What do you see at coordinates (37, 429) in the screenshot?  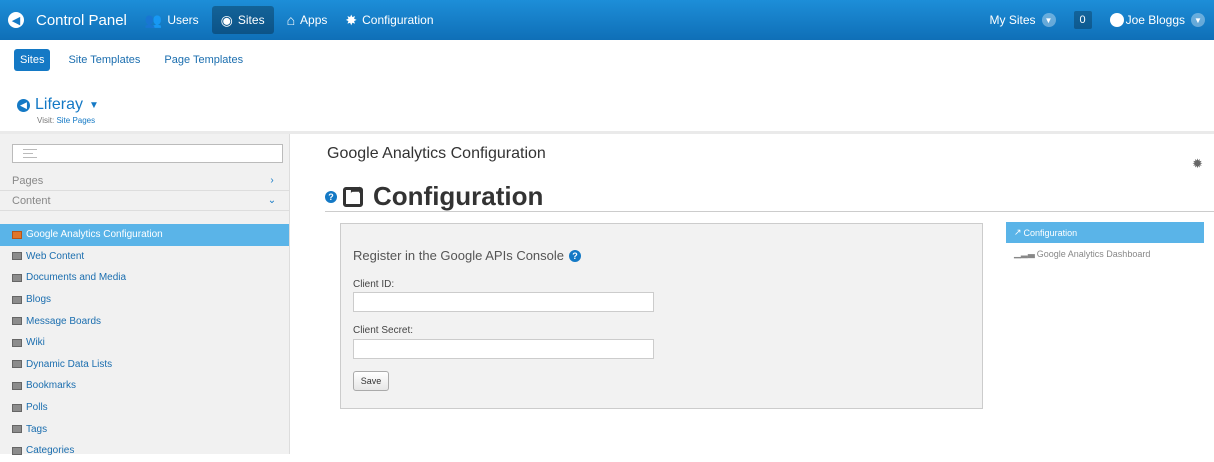 I see `sidebar-item-label: Tags` at bounding box center [37, 429].